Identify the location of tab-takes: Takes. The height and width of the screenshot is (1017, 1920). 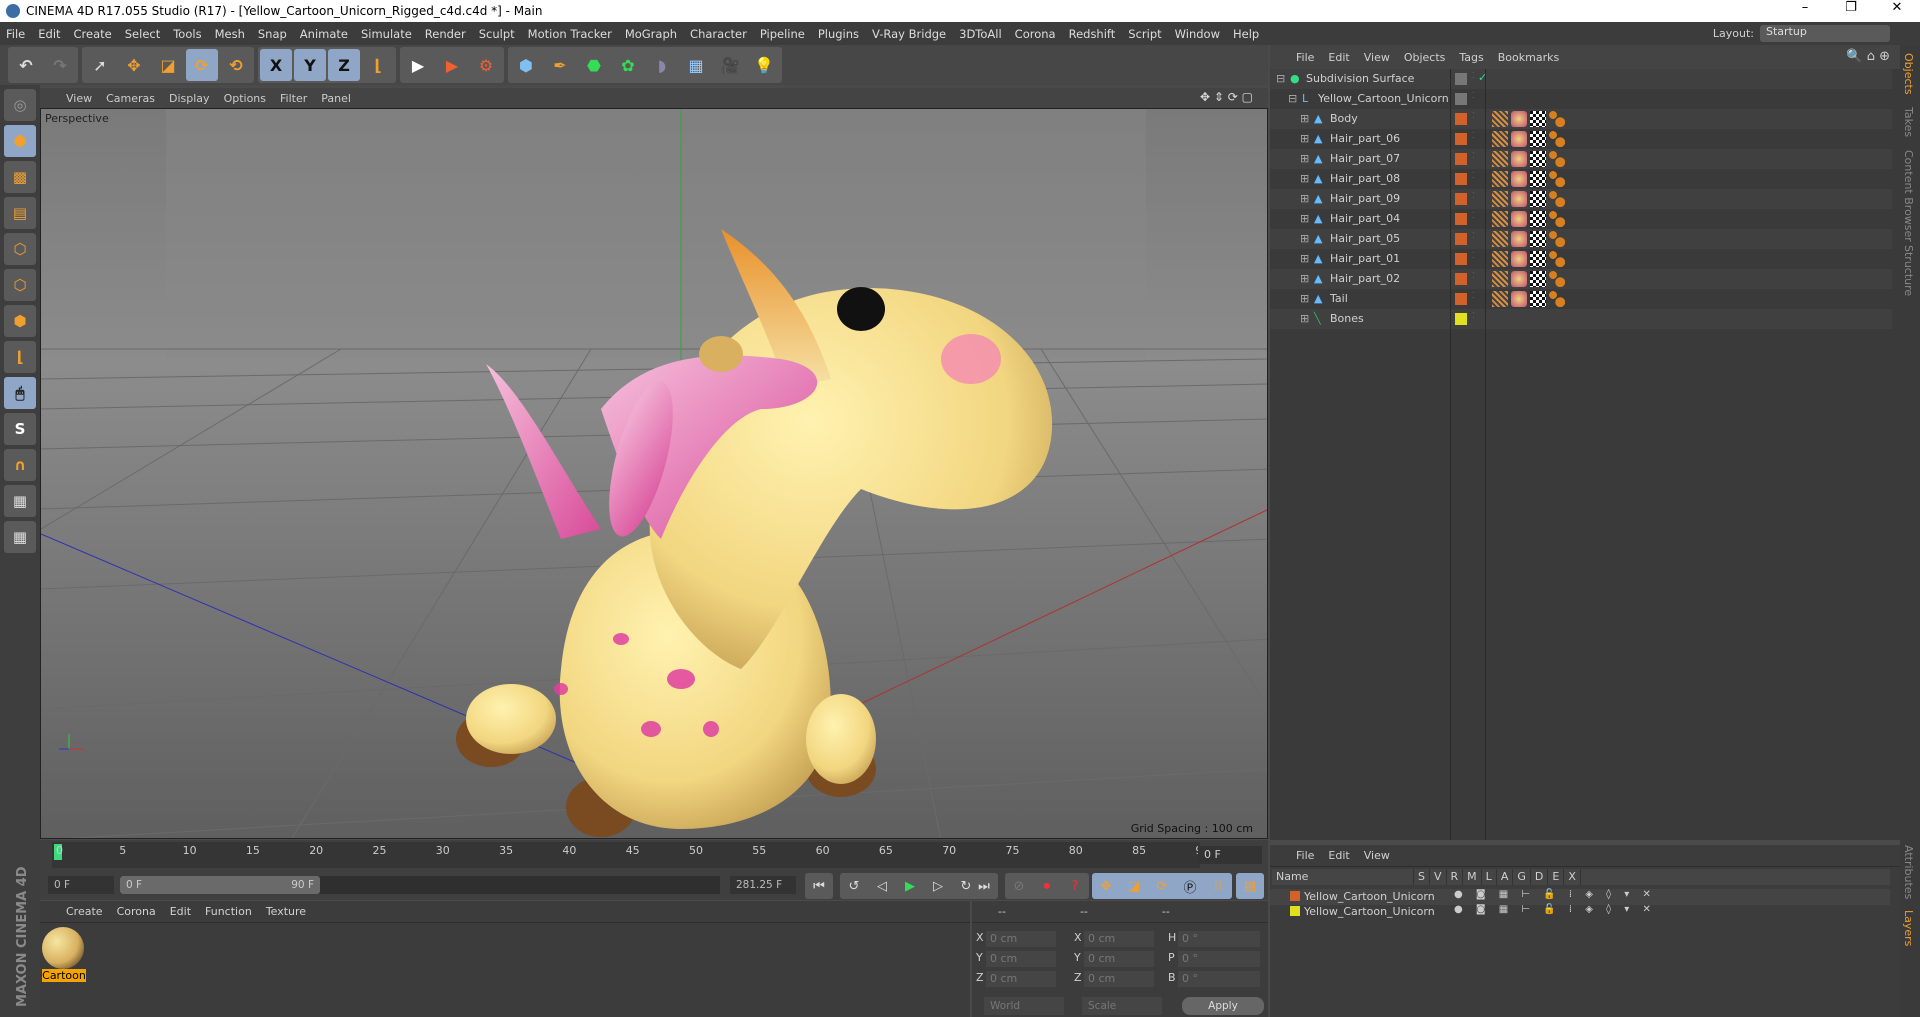
(1908, 122).